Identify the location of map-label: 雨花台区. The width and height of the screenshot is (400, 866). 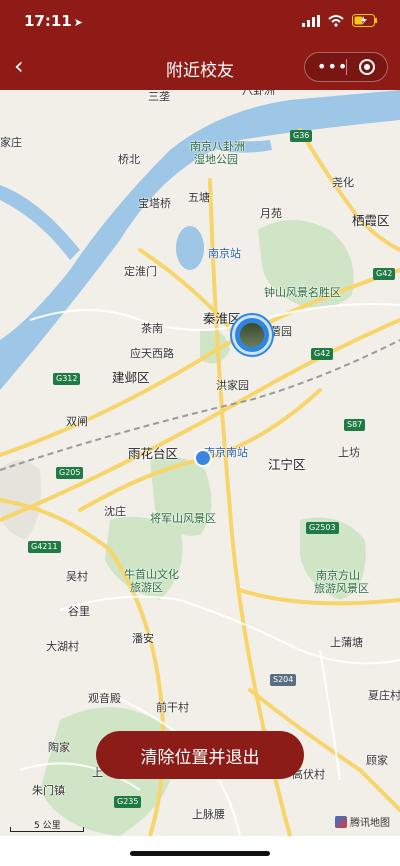
(153, 453).